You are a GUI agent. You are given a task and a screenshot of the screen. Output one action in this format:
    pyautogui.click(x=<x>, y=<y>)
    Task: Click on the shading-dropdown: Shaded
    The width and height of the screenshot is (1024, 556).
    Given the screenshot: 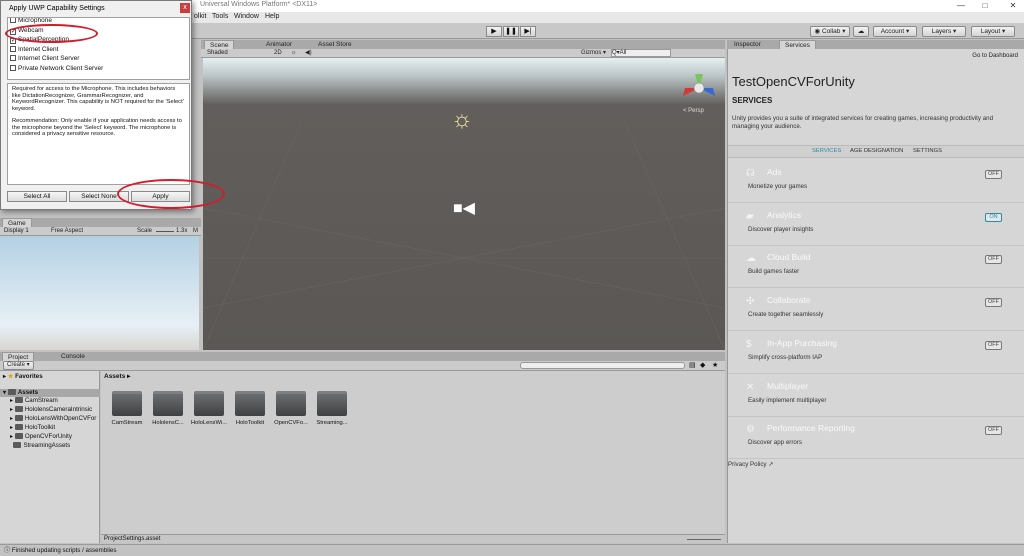 What is the action you would take?
    pyautogui.click(x=217, y=53)
    